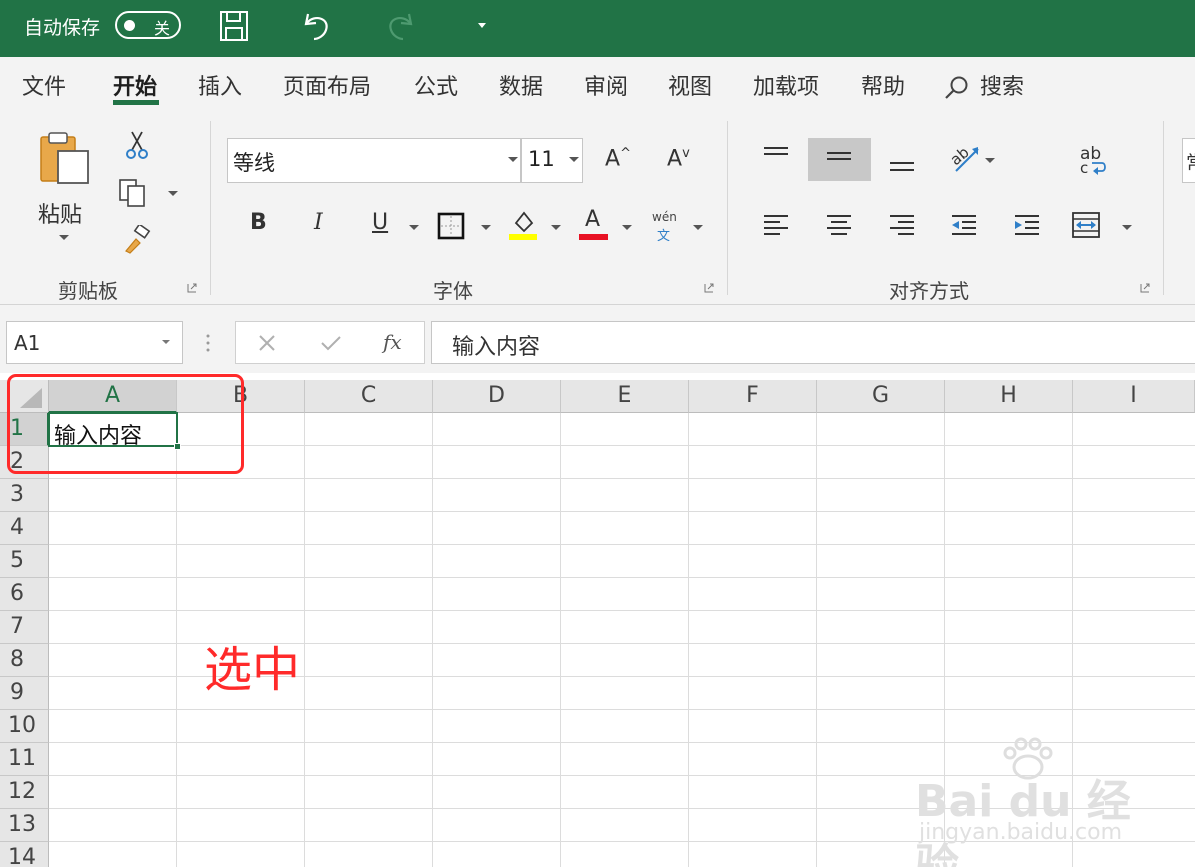  I want to click on row-header-5: 5, so click(24, 561).